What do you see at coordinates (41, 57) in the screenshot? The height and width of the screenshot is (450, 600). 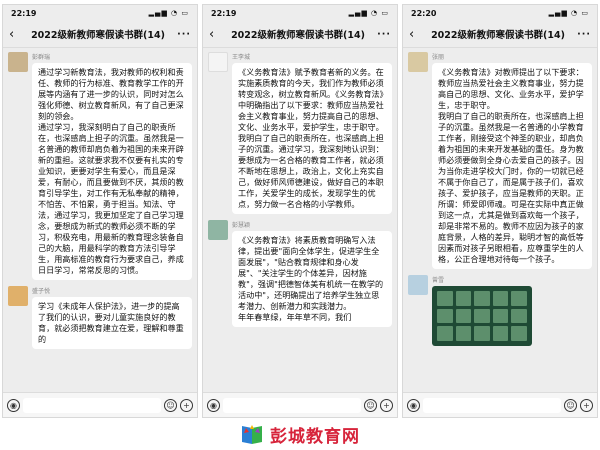 I see `sender-name: 彭群瑞` at bounding box center [41, 57].